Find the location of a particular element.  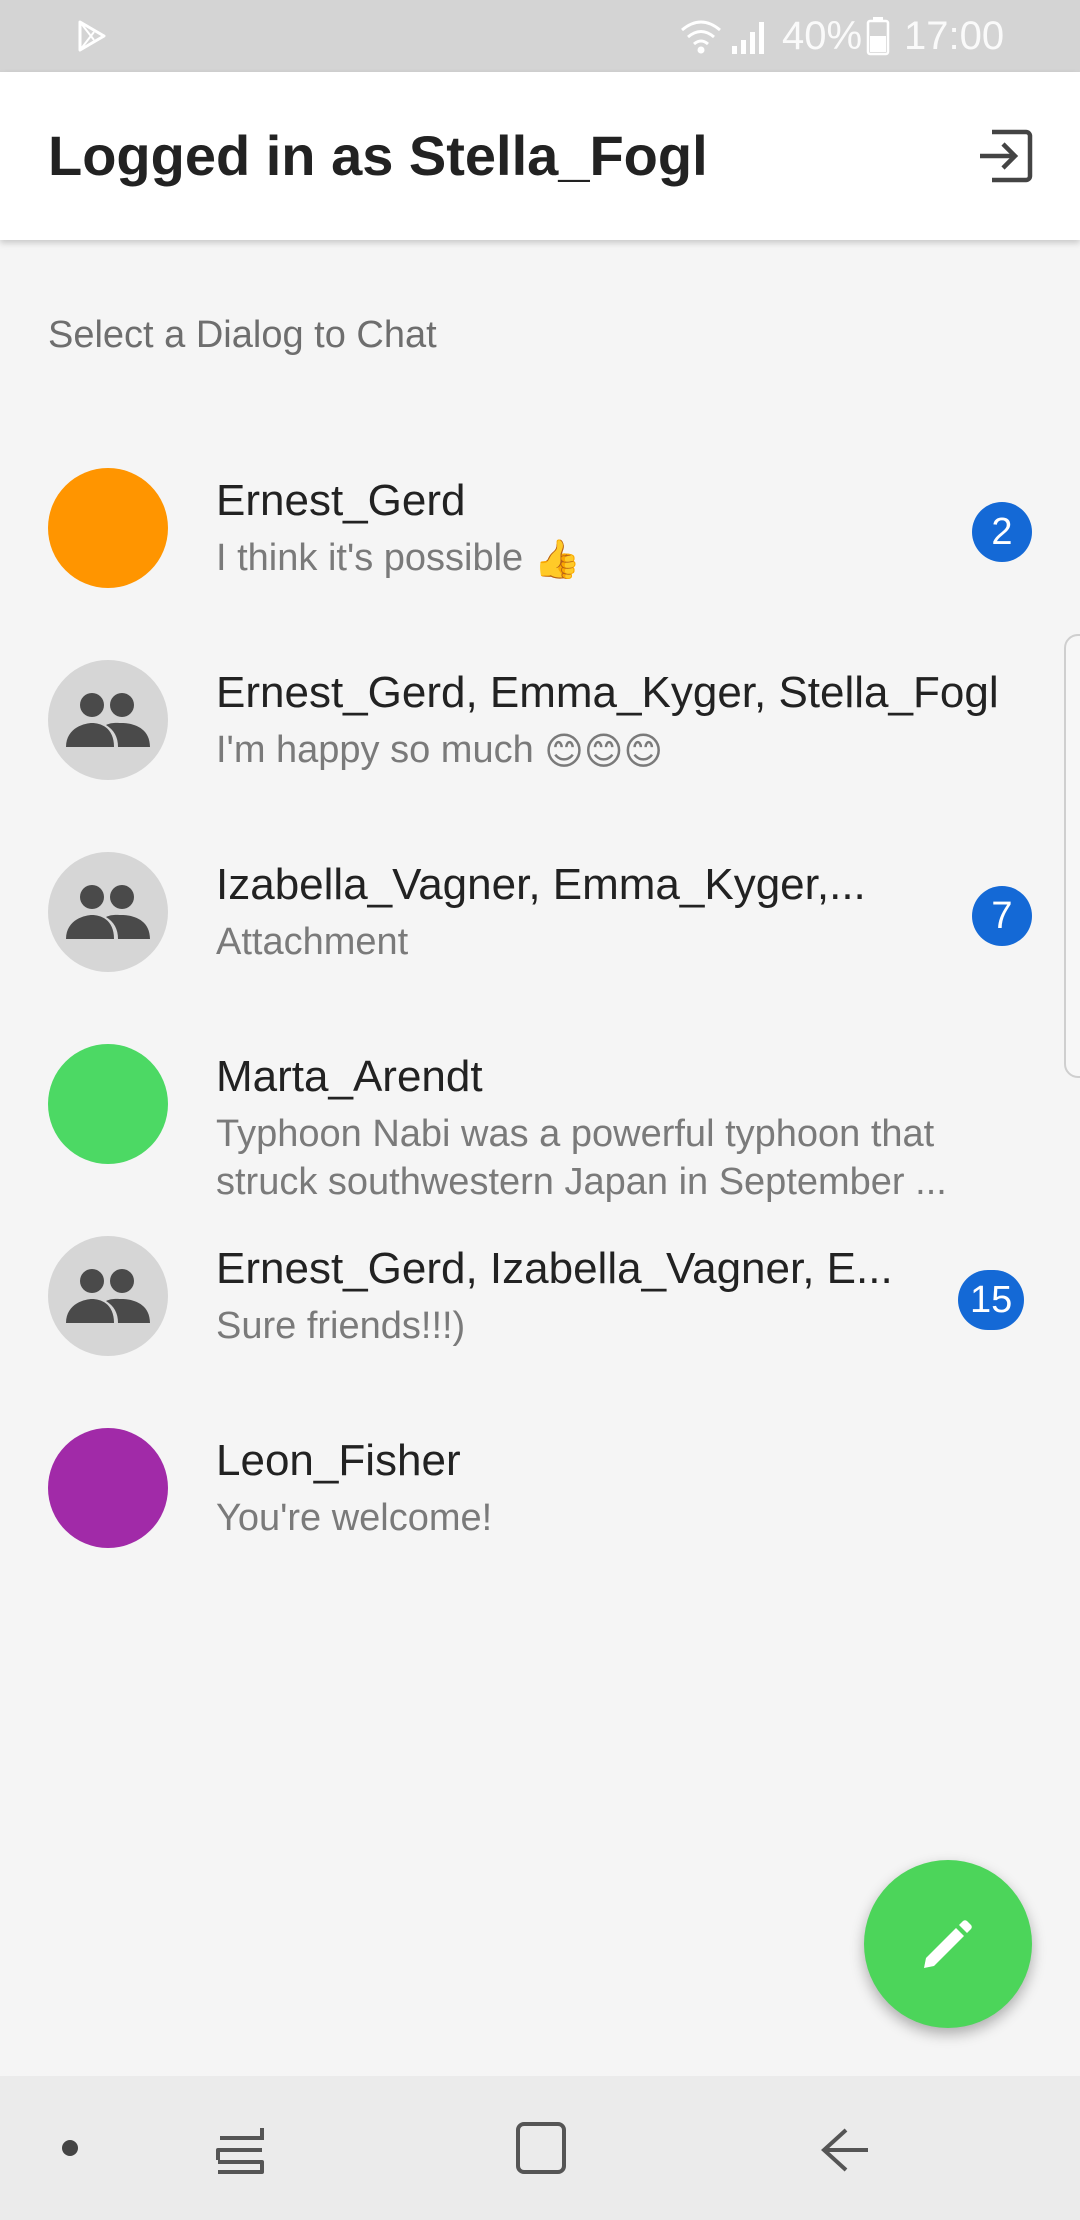

dialog-item: Ernest_Gerd I think it's possible 👍 2 is located at coordinates (540, 528).